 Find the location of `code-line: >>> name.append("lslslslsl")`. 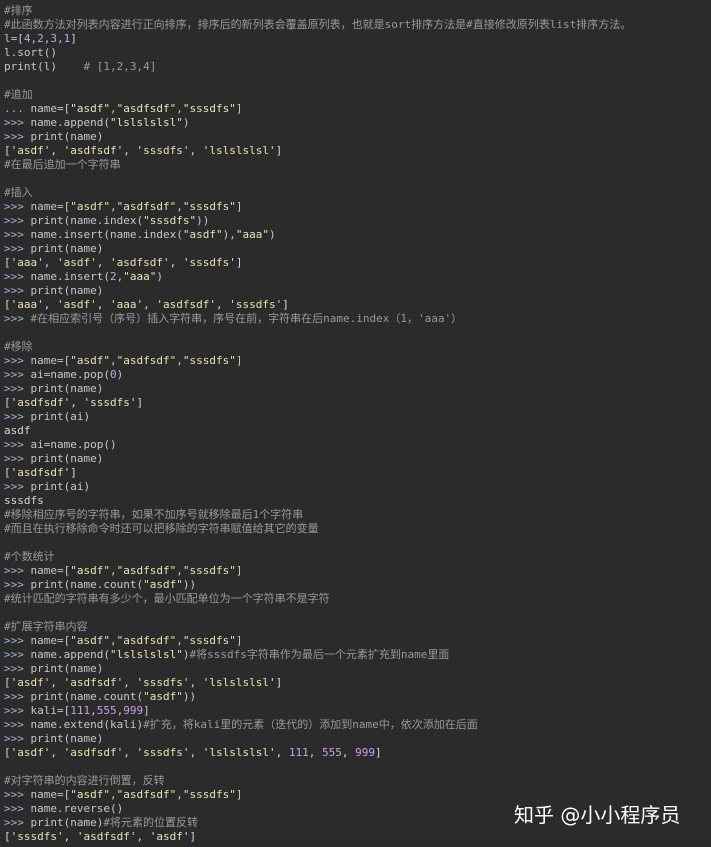

code-line: >>> name.append("lslslslsl") is located at coordinates (357, 123).